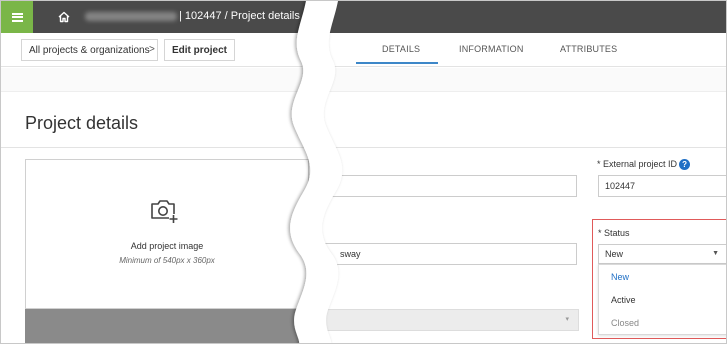  What do you see at coordinates (363, 17) in the screenshot?
I see `top-bar: | 102447 / Project details` at bounding box center [363, 17].